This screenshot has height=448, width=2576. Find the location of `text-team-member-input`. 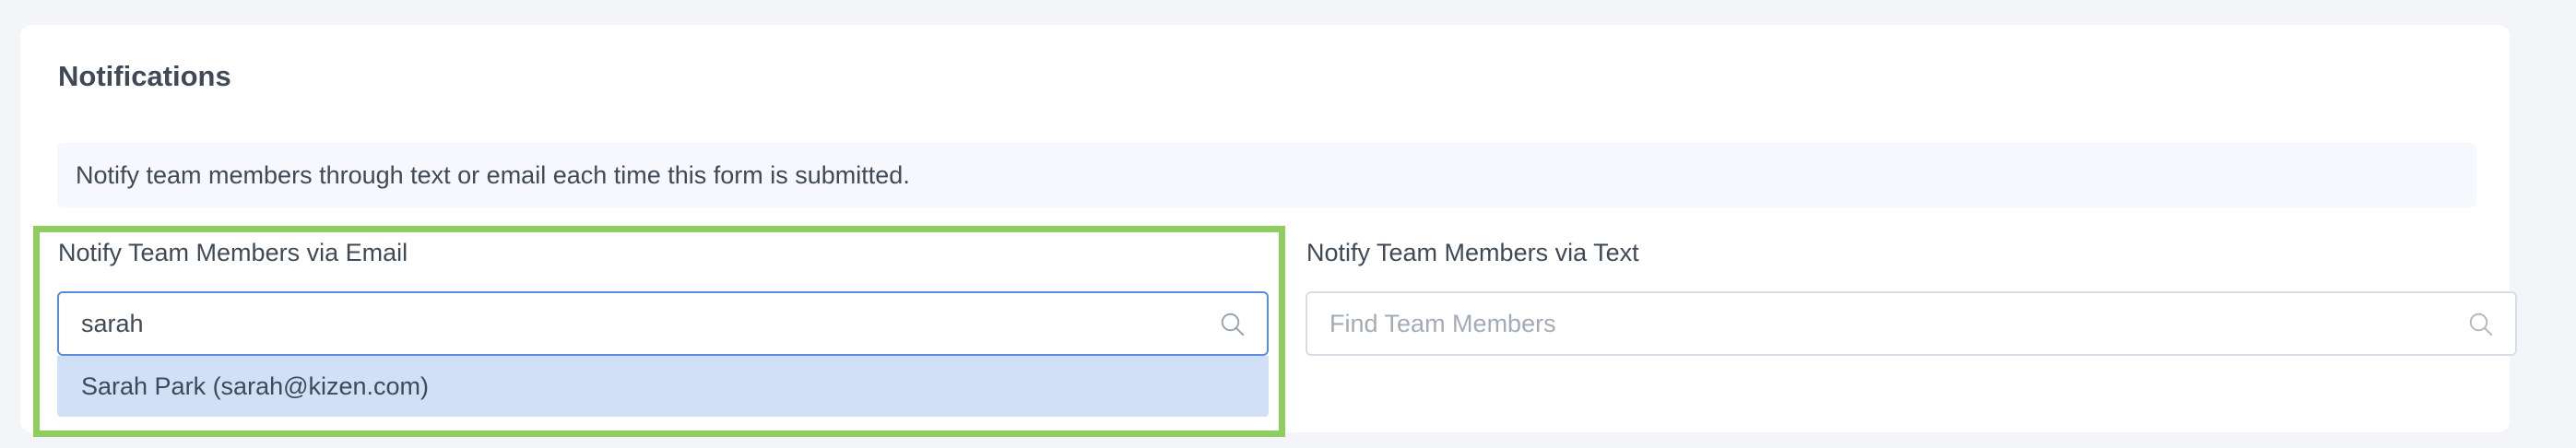

text-team-member-input is located at coordinates (1891, 324).